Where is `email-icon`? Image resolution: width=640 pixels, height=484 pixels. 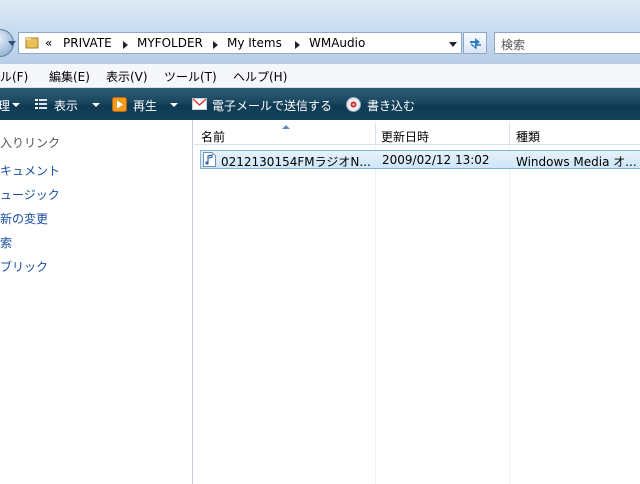
email-icon is located at coordinates (199, 104).